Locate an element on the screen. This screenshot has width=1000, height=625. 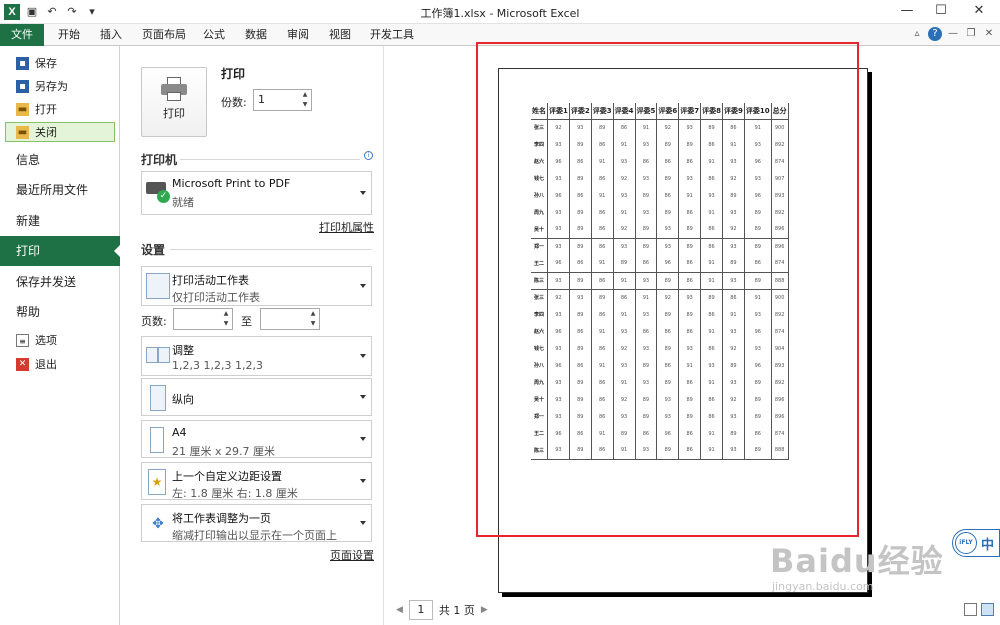
excel-logo-icon: X is located at coordinates (12, 12).